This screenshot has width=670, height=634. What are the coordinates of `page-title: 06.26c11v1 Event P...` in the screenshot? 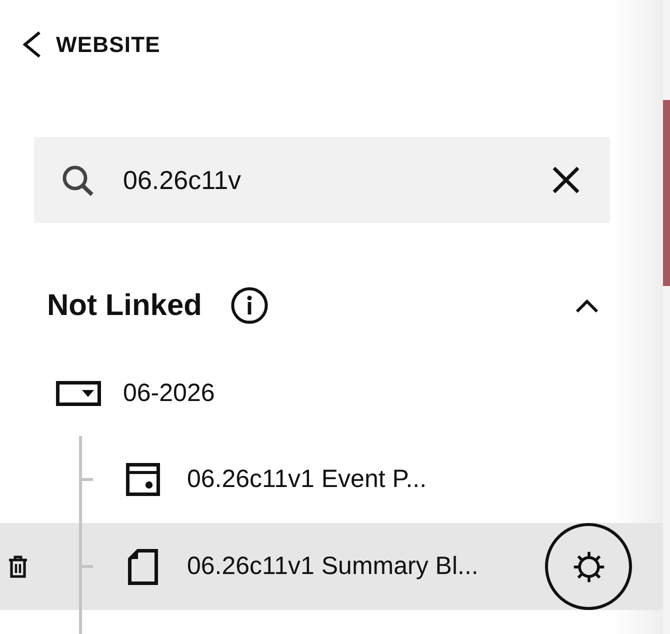 It's located at (307, 479).